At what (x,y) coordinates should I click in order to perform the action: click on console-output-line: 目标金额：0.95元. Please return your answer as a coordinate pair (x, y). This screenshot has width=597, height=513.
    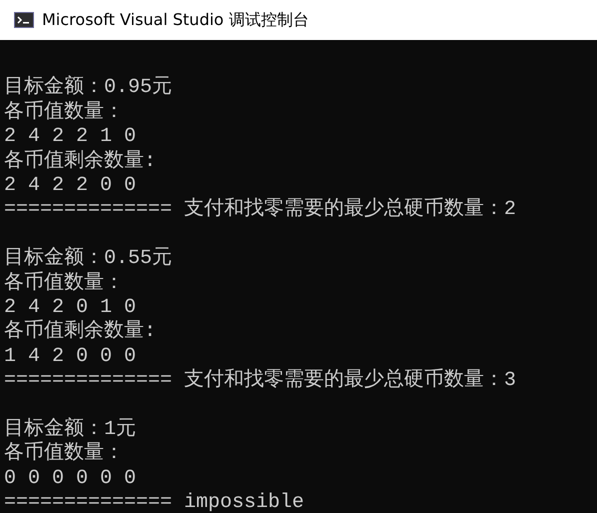
    Looking at the image, I should click on (88, 88).